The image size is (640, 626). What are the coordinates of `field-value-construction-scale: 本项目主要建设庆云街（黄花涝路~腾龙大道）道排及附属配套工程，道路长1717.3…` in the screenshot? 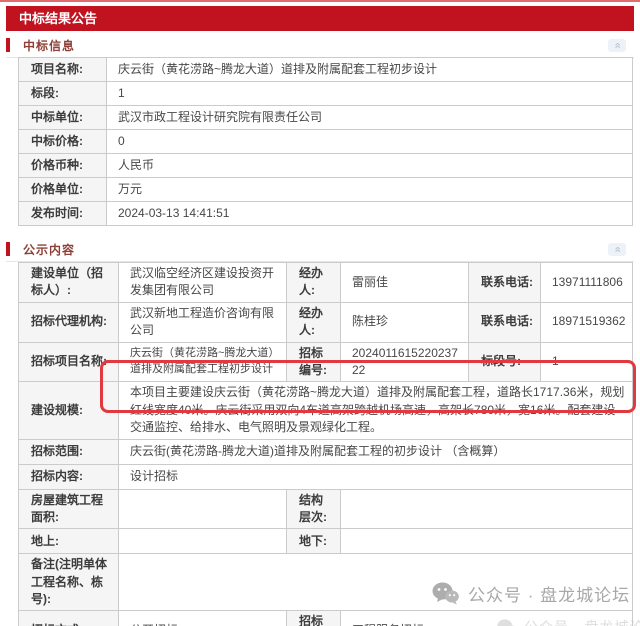 It's located at (375, 410).